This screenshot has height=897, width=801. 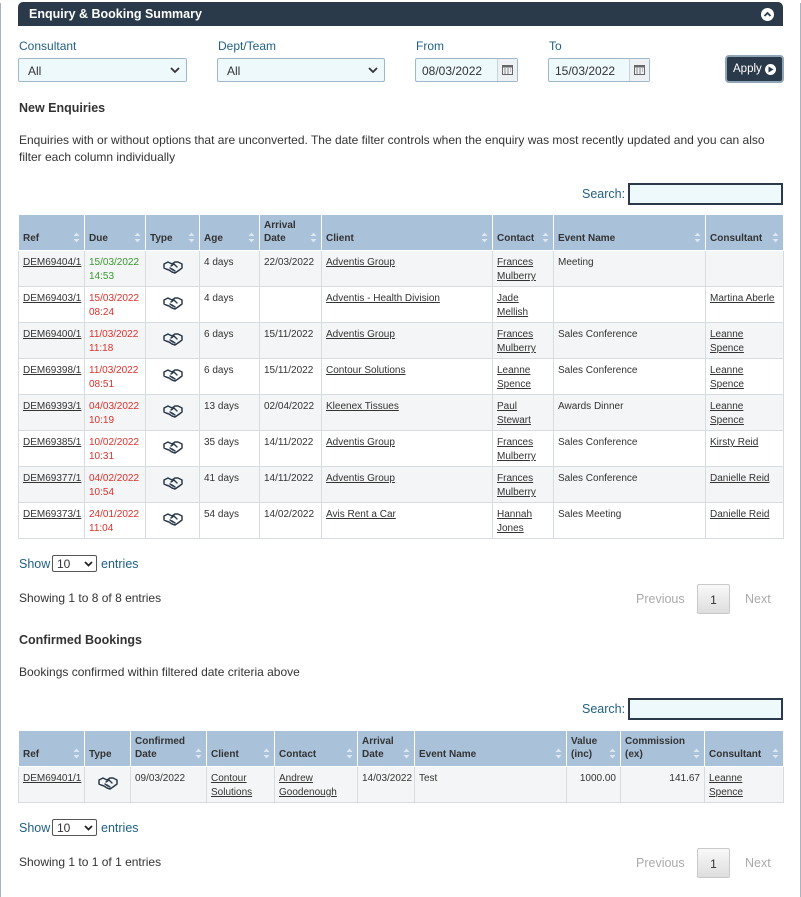 What do you see at coordinates (52, 478) in the screenshot?
I see `ref-link: DEM69377/1` at bounding box center [52, 478].